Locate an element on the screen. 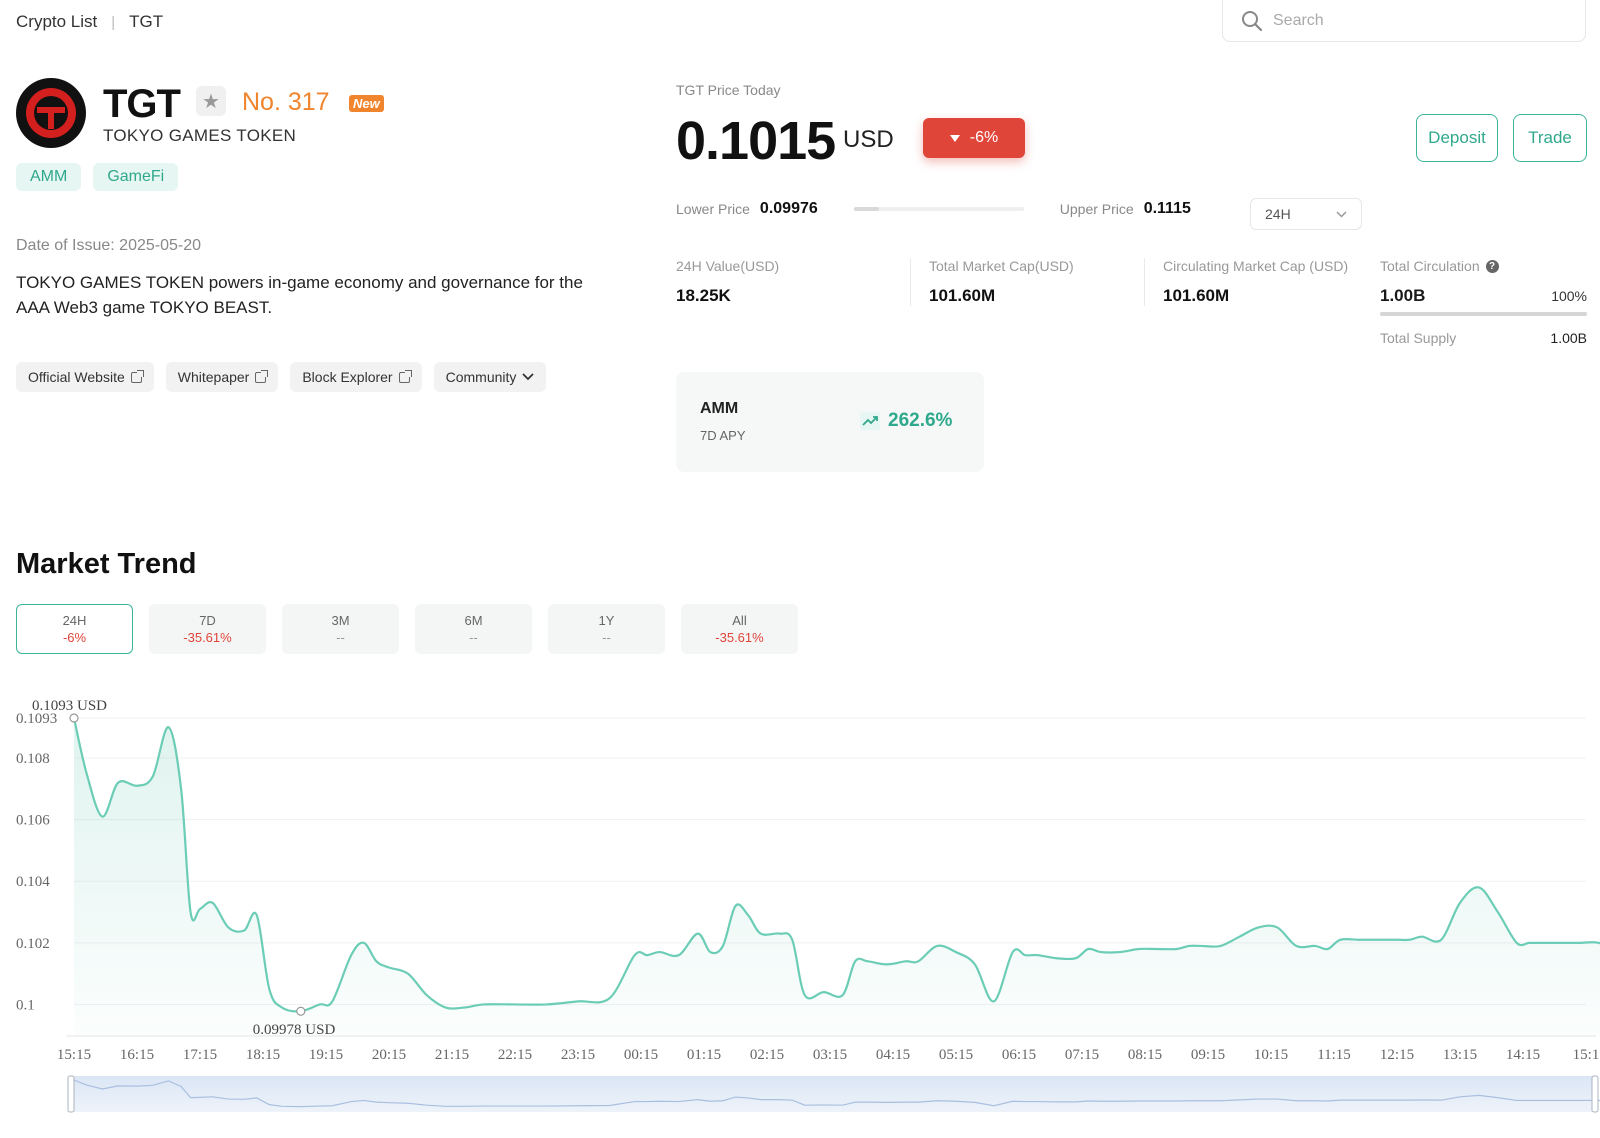 The image size is (1600, 1138). x-tick-label: 21:15 is located at coordinates (452, 1055).